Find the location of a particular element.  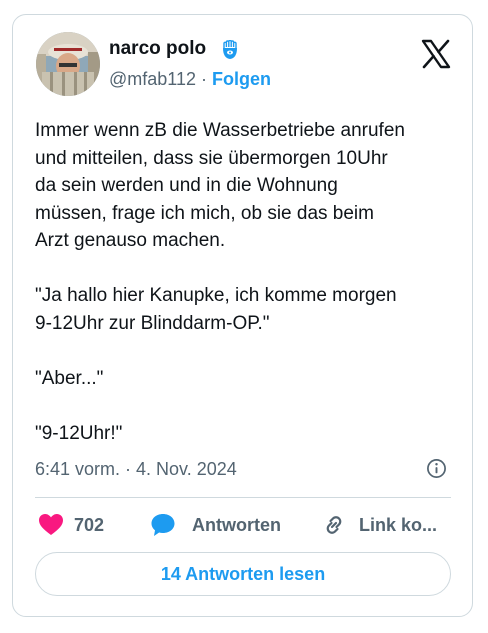

read-replies-button: 14 Antworten lesen is located at coordinates (243, 574).